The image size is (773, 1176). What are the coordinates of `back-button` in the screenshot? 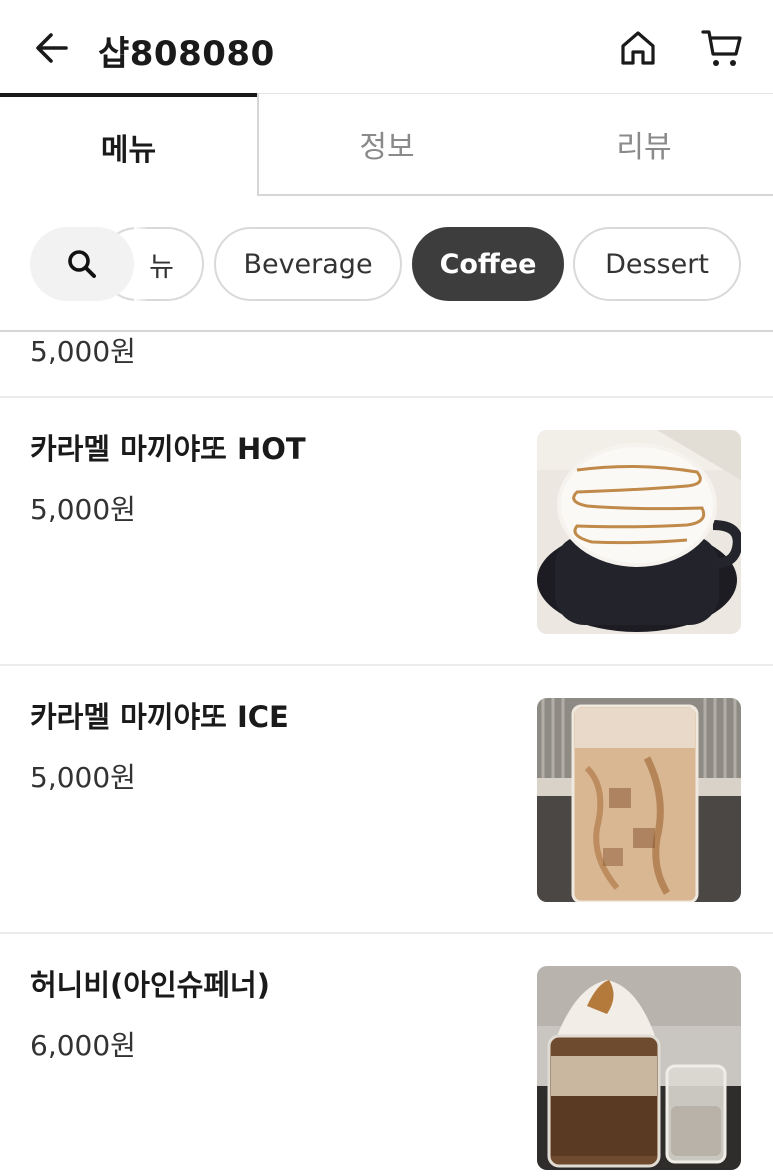 It's located at (52, 48).